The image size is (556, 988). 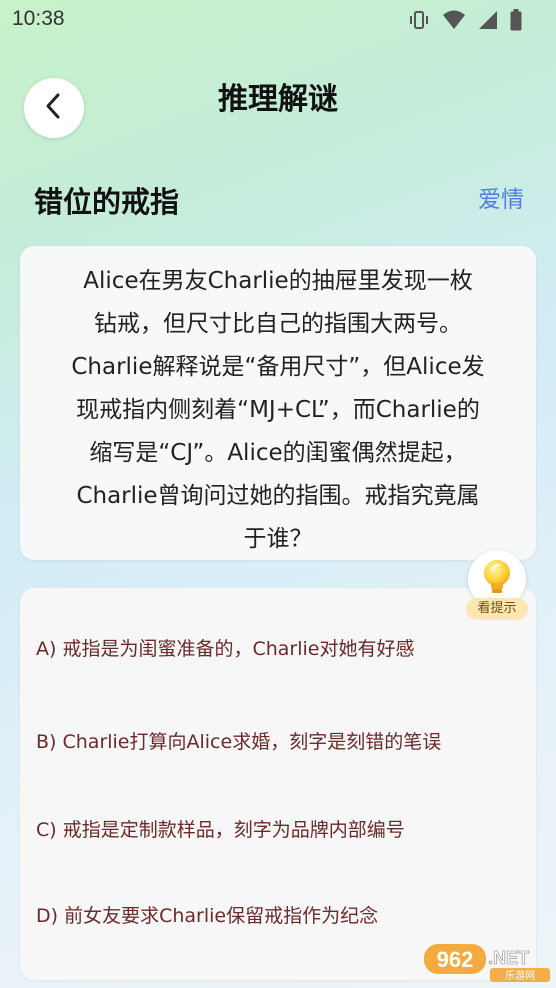 I want to click on hint-button: 看提示, so click(x=497, y=586).